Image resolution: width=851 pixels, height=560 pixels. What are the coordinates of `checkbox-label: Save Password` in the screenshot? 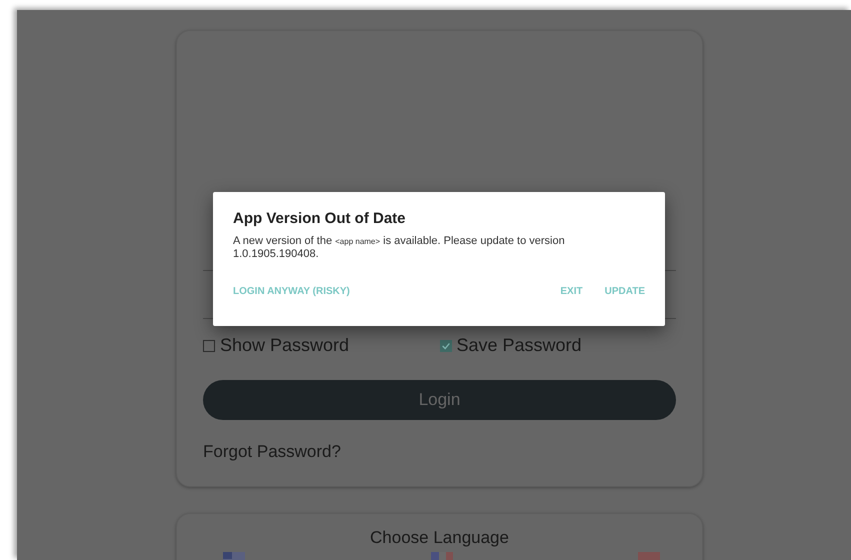 It's located at (519, 345).